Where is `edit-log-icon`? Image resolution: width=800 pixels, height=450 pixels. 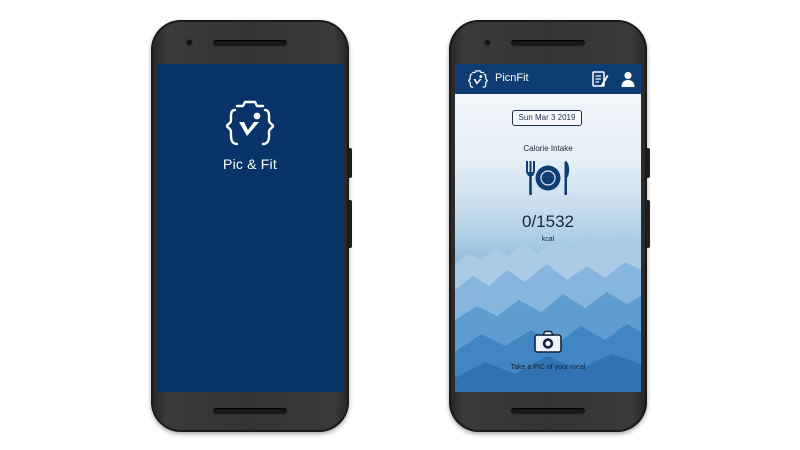
edit-log-icon is located at coordinates (600, 79).